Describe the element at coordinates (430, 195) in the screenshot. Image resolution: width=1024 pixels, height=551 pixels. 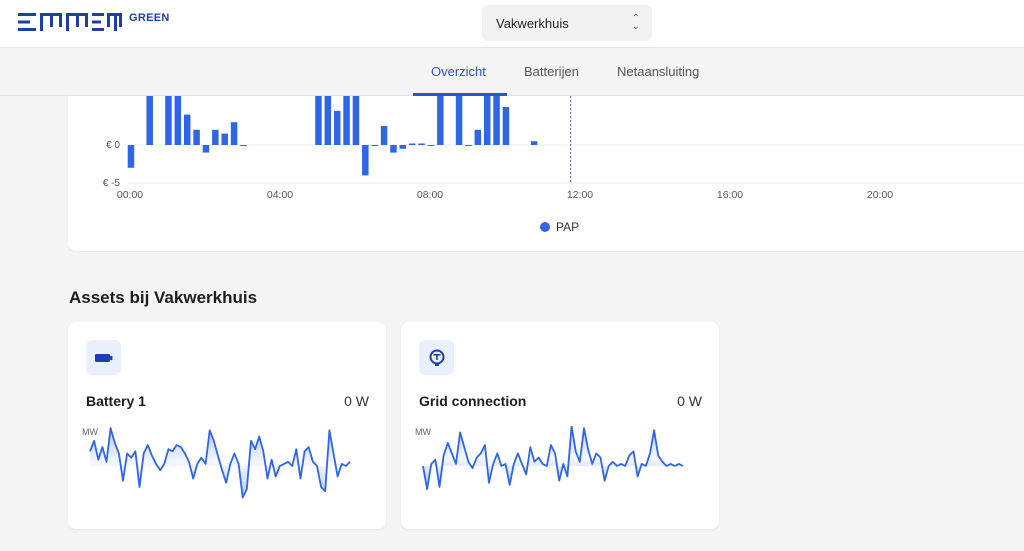
I see `x-tick-label: 08:00` at that location.